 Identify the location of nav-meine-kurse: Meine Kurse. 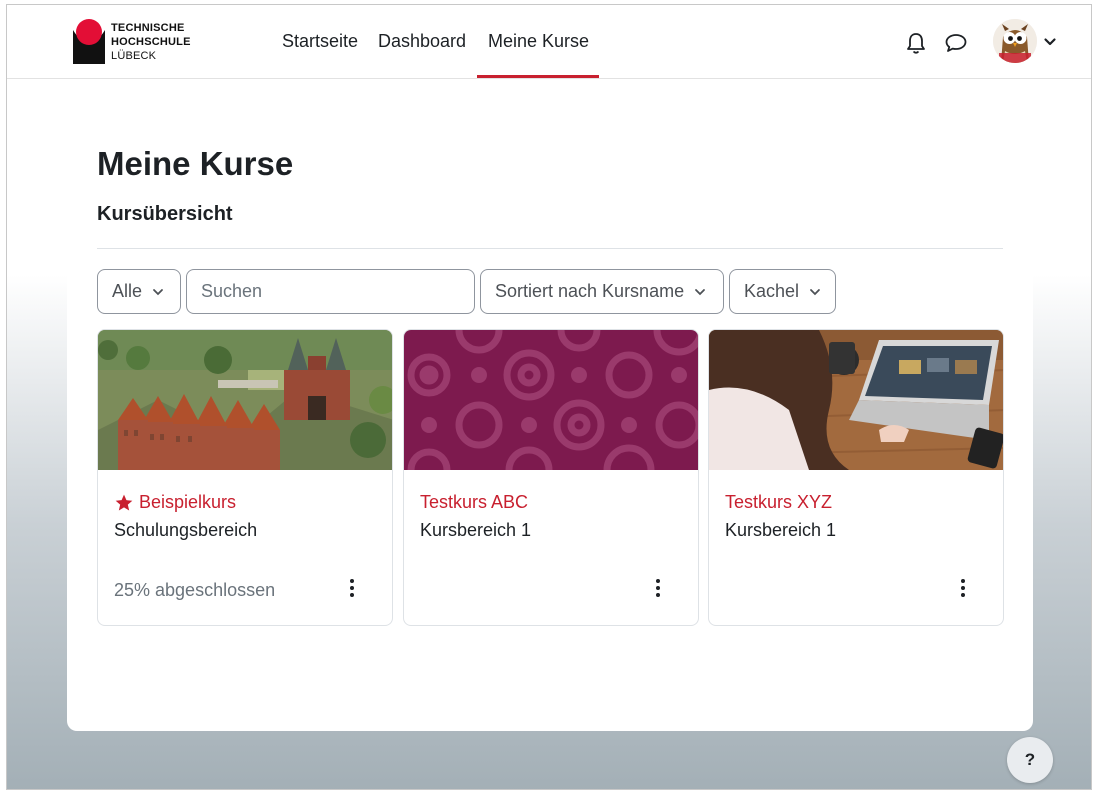
(538, 41).